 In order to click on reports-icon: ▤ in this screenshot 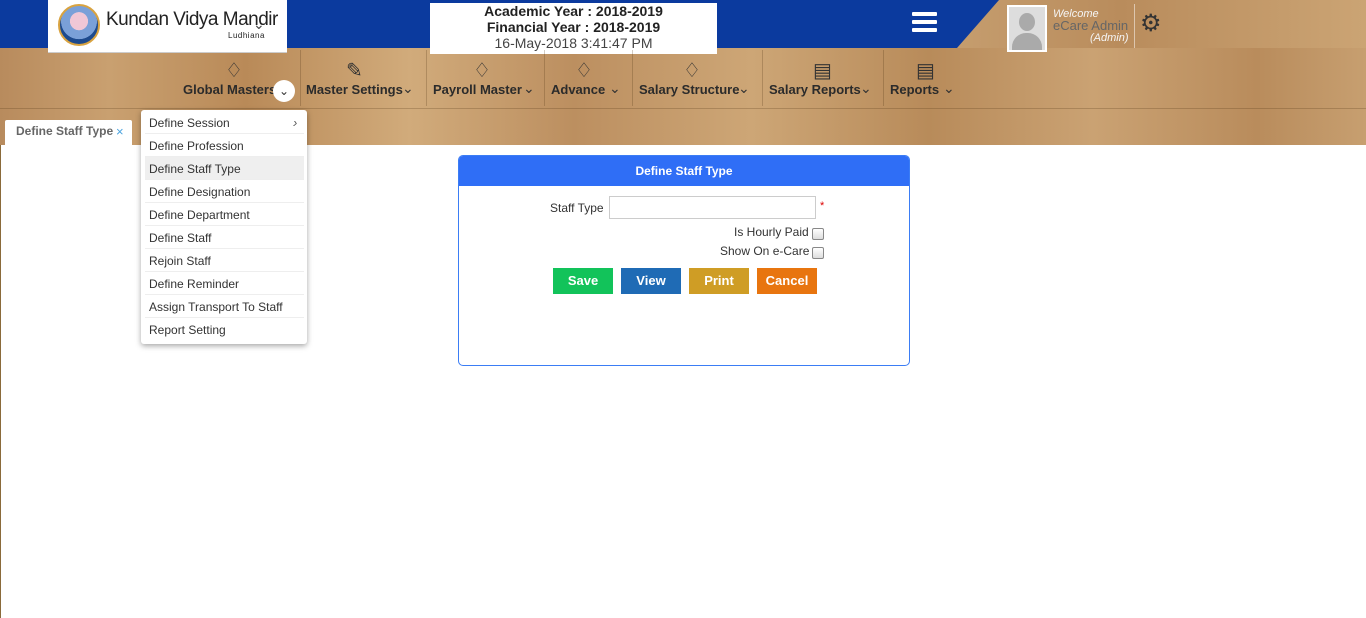, I will do `click(925, 71)`.